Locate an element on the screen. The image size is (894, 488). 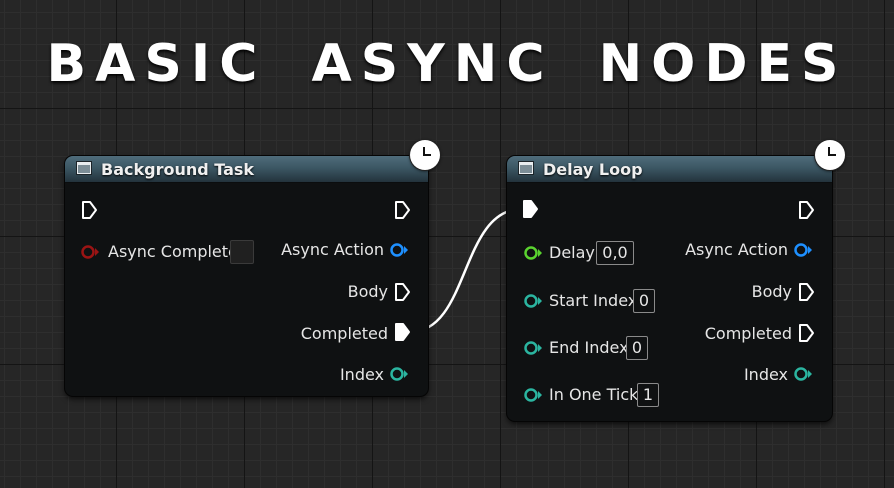
node-header: Background Task is located at coordinates (246, 169).